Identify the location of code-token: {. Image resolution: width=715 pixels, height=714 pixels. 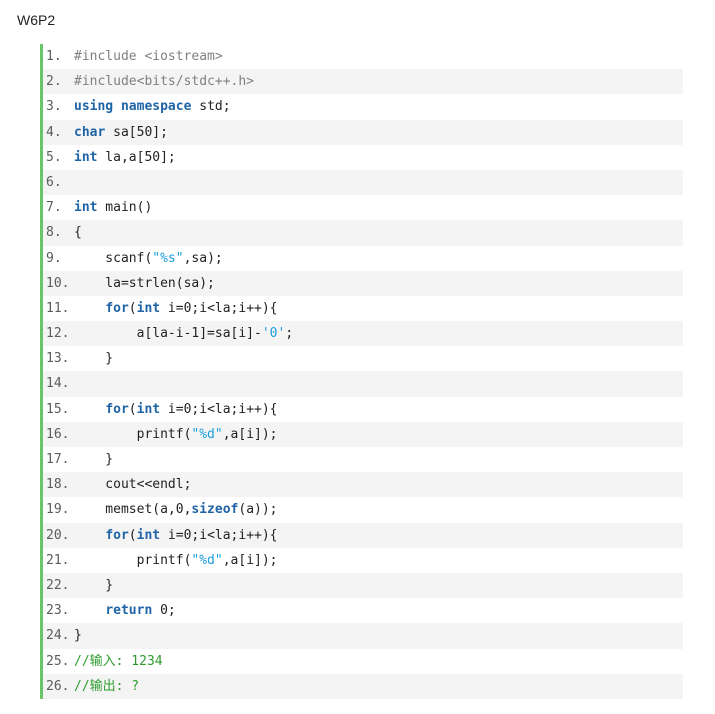
(78, 233).